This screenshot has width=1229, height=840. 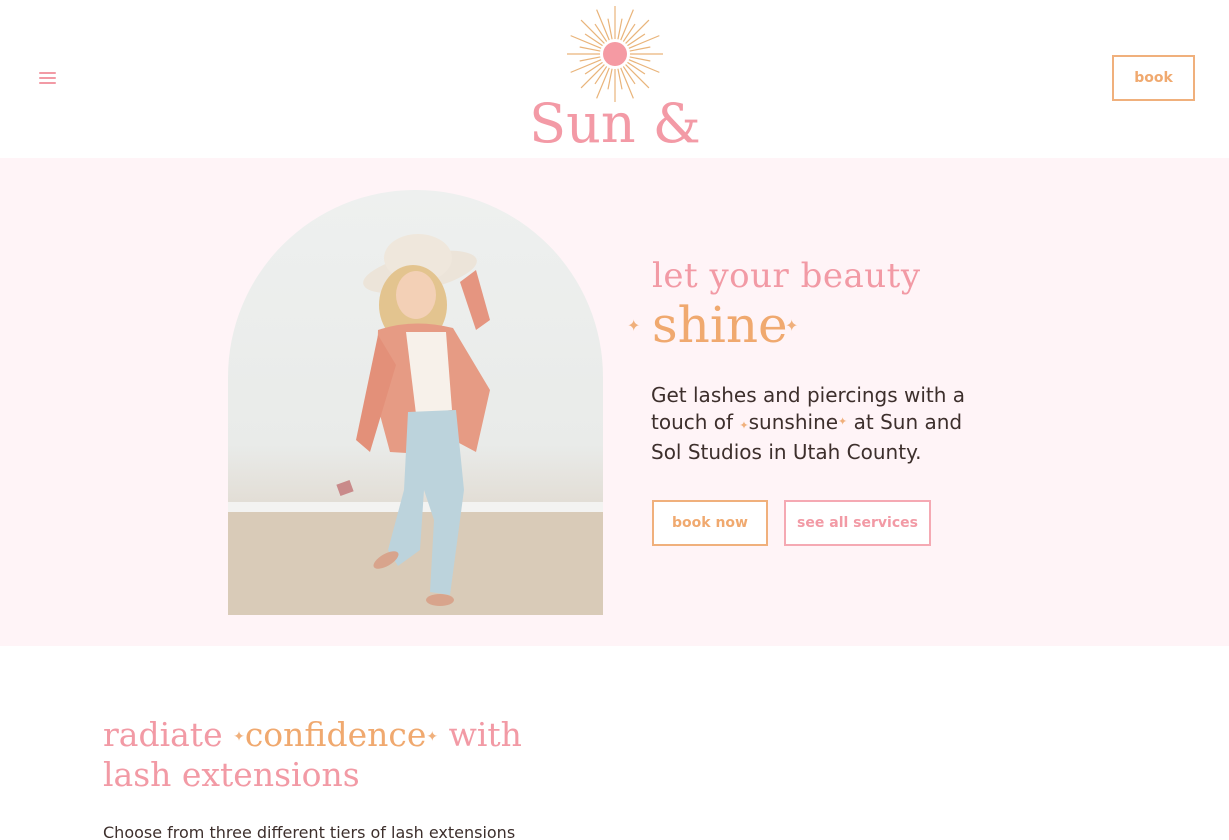 What do you see at coordinates (48, 78) in the screenshot?
I see `hamburger-menu-icon` at bounding box center [48, 78].